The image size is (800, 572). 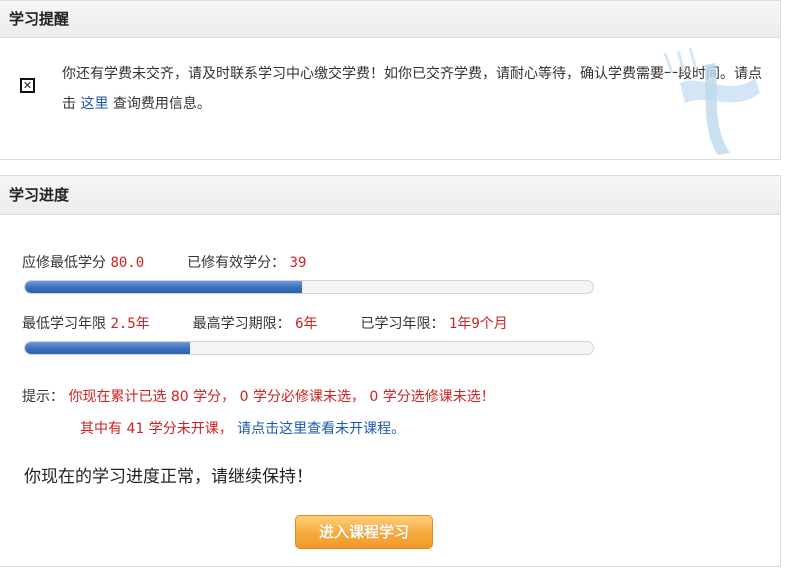 What do you see at coordinates (321, 429) in the screenshot?
I see `unopened-courses-link: 请点击这里查看未开课程。` at bounding box center [321, 429].